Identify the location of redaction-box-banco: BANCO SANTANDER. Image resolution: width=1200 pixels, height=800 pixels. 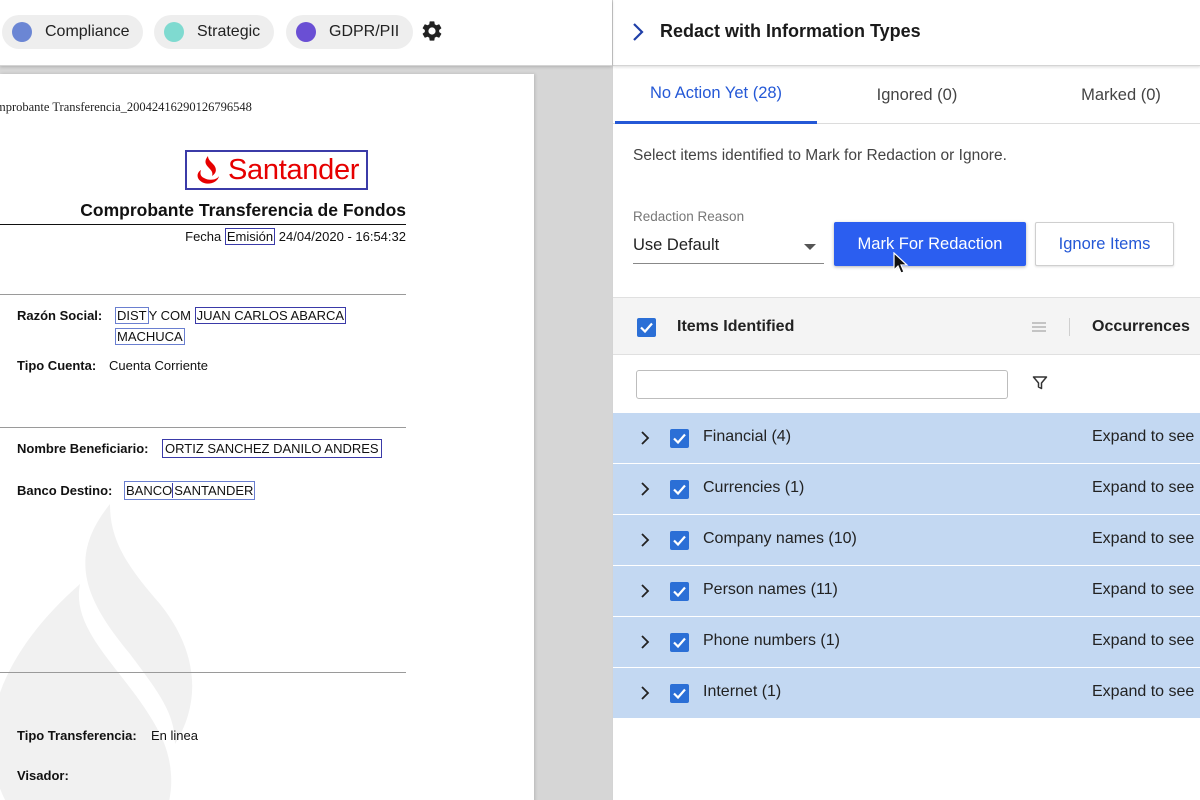
(190, 490).